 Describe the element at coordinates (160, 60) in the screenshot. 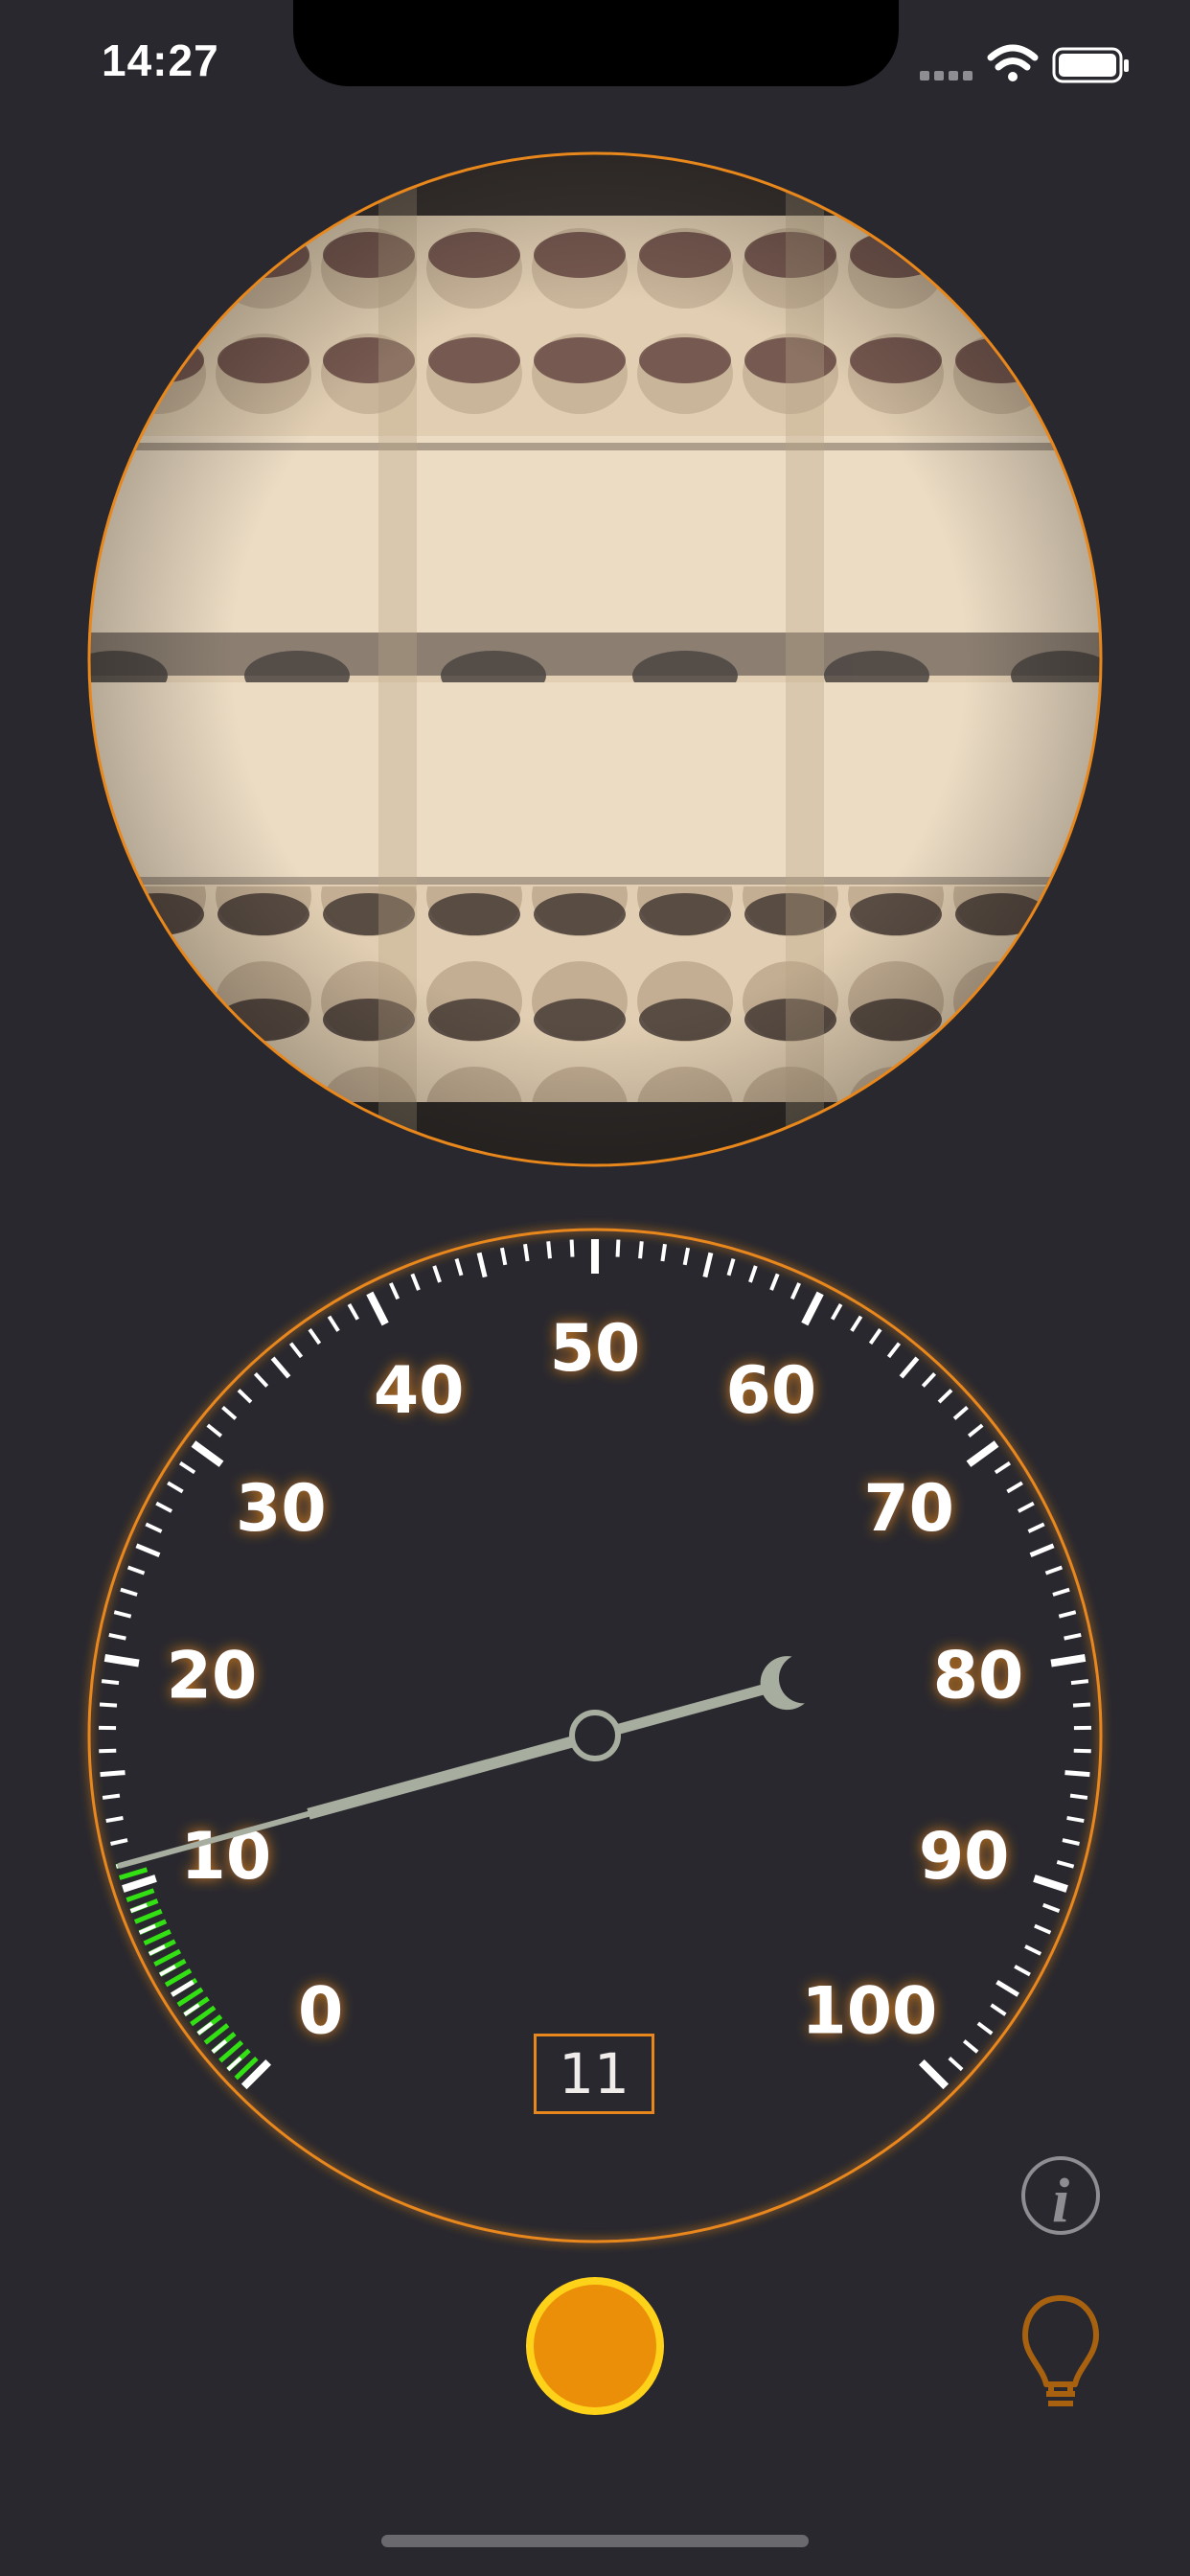

I see `status-time: 14:27` at that location.